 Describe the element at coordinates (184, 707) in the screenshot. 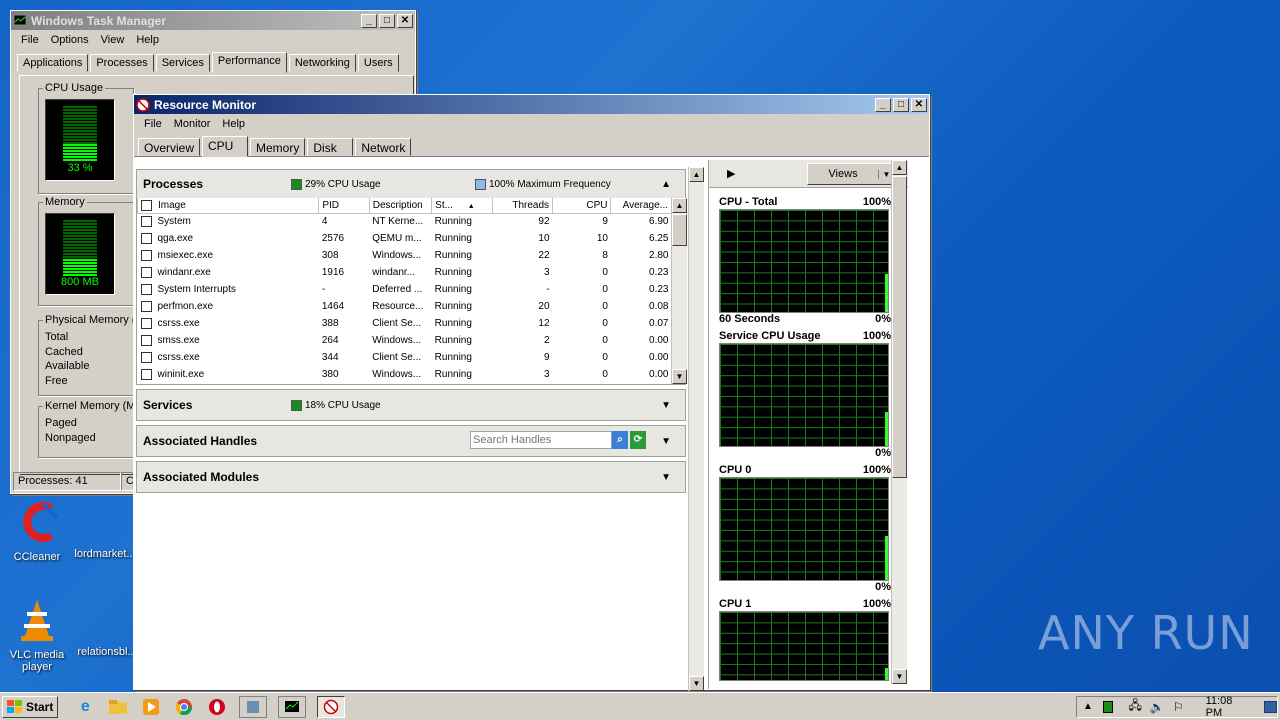

I see `chrome-icon` at that location.